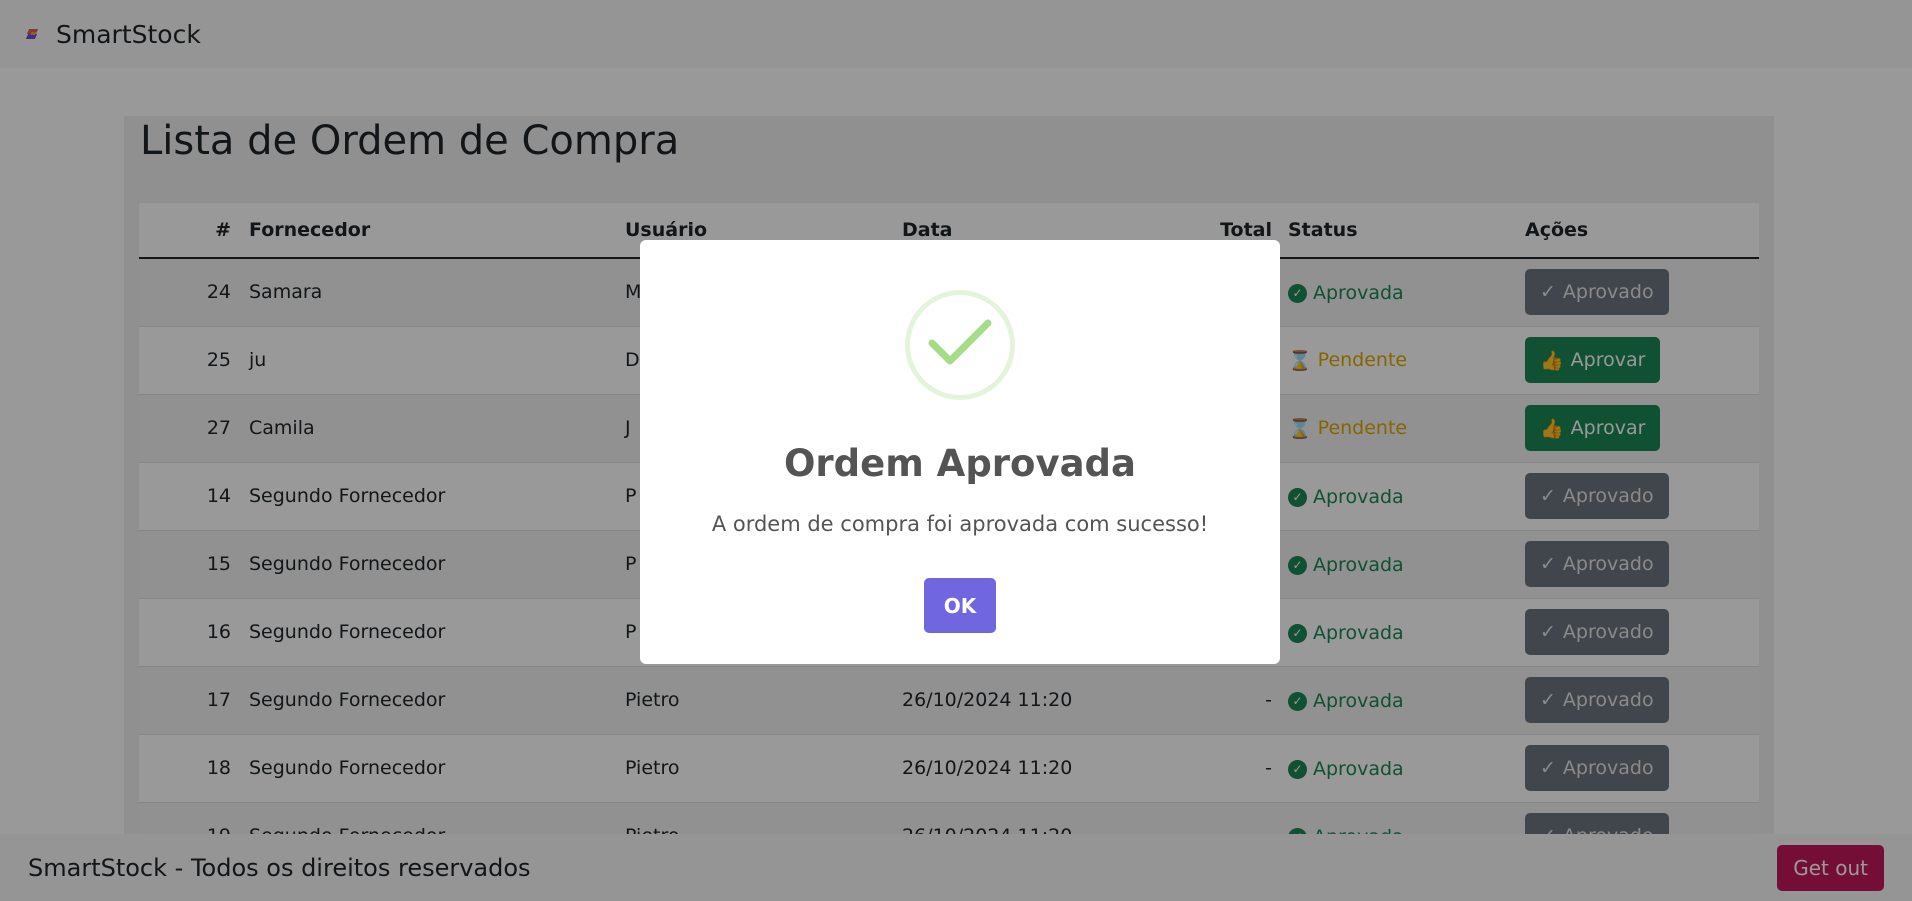  Describe the element at coordinates (960, 463) in the screenshot. I see `dialog-title: Ordem Aprovada` at that location.